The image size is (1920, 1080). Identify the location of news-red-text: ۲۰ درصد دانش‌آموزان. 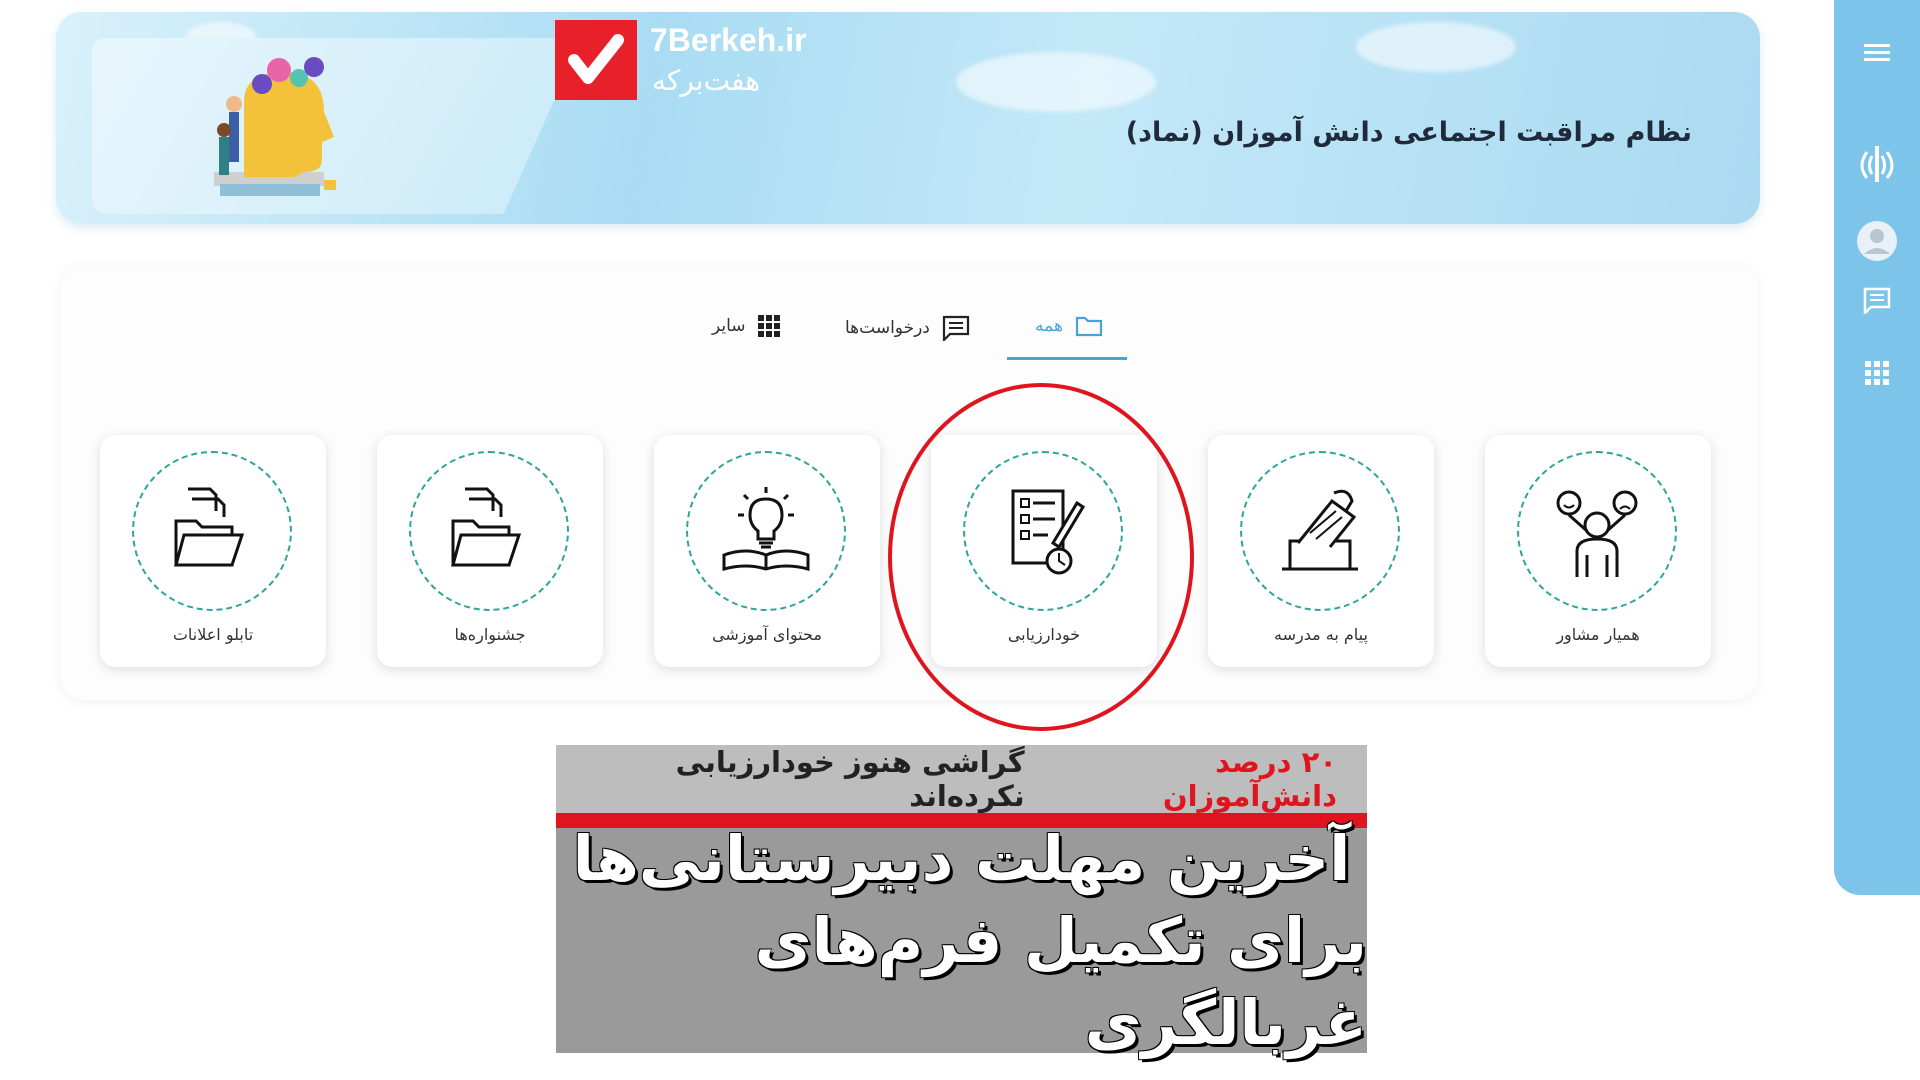
(1249, 779).